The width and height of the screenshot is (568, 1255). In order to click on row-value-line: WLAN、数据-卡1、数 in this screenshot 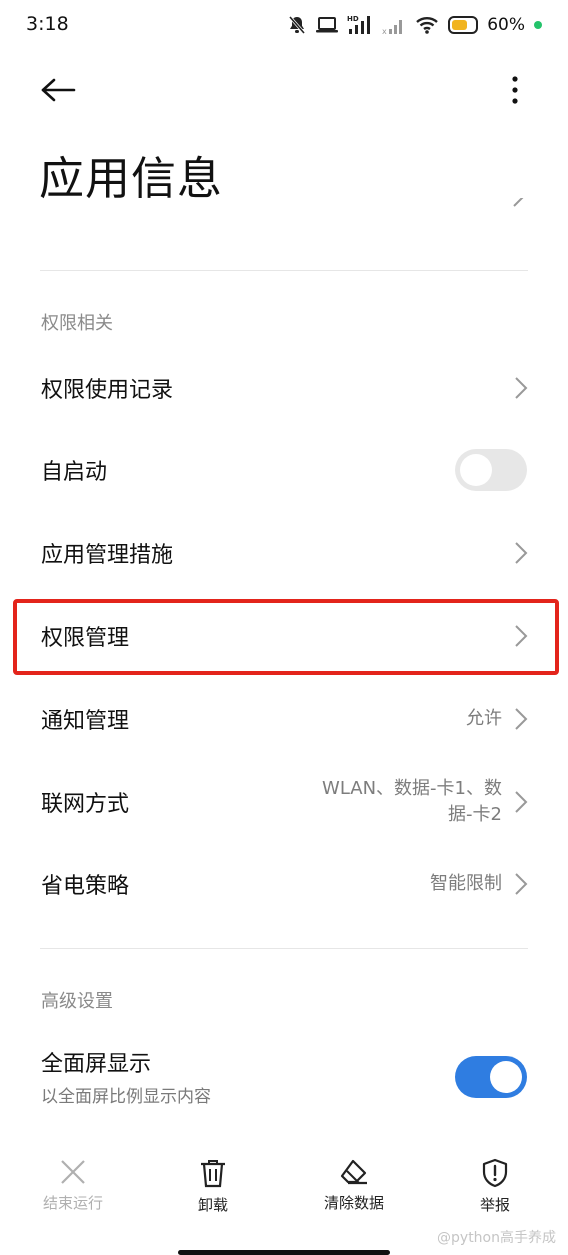, I will do `click(412, 788)`.